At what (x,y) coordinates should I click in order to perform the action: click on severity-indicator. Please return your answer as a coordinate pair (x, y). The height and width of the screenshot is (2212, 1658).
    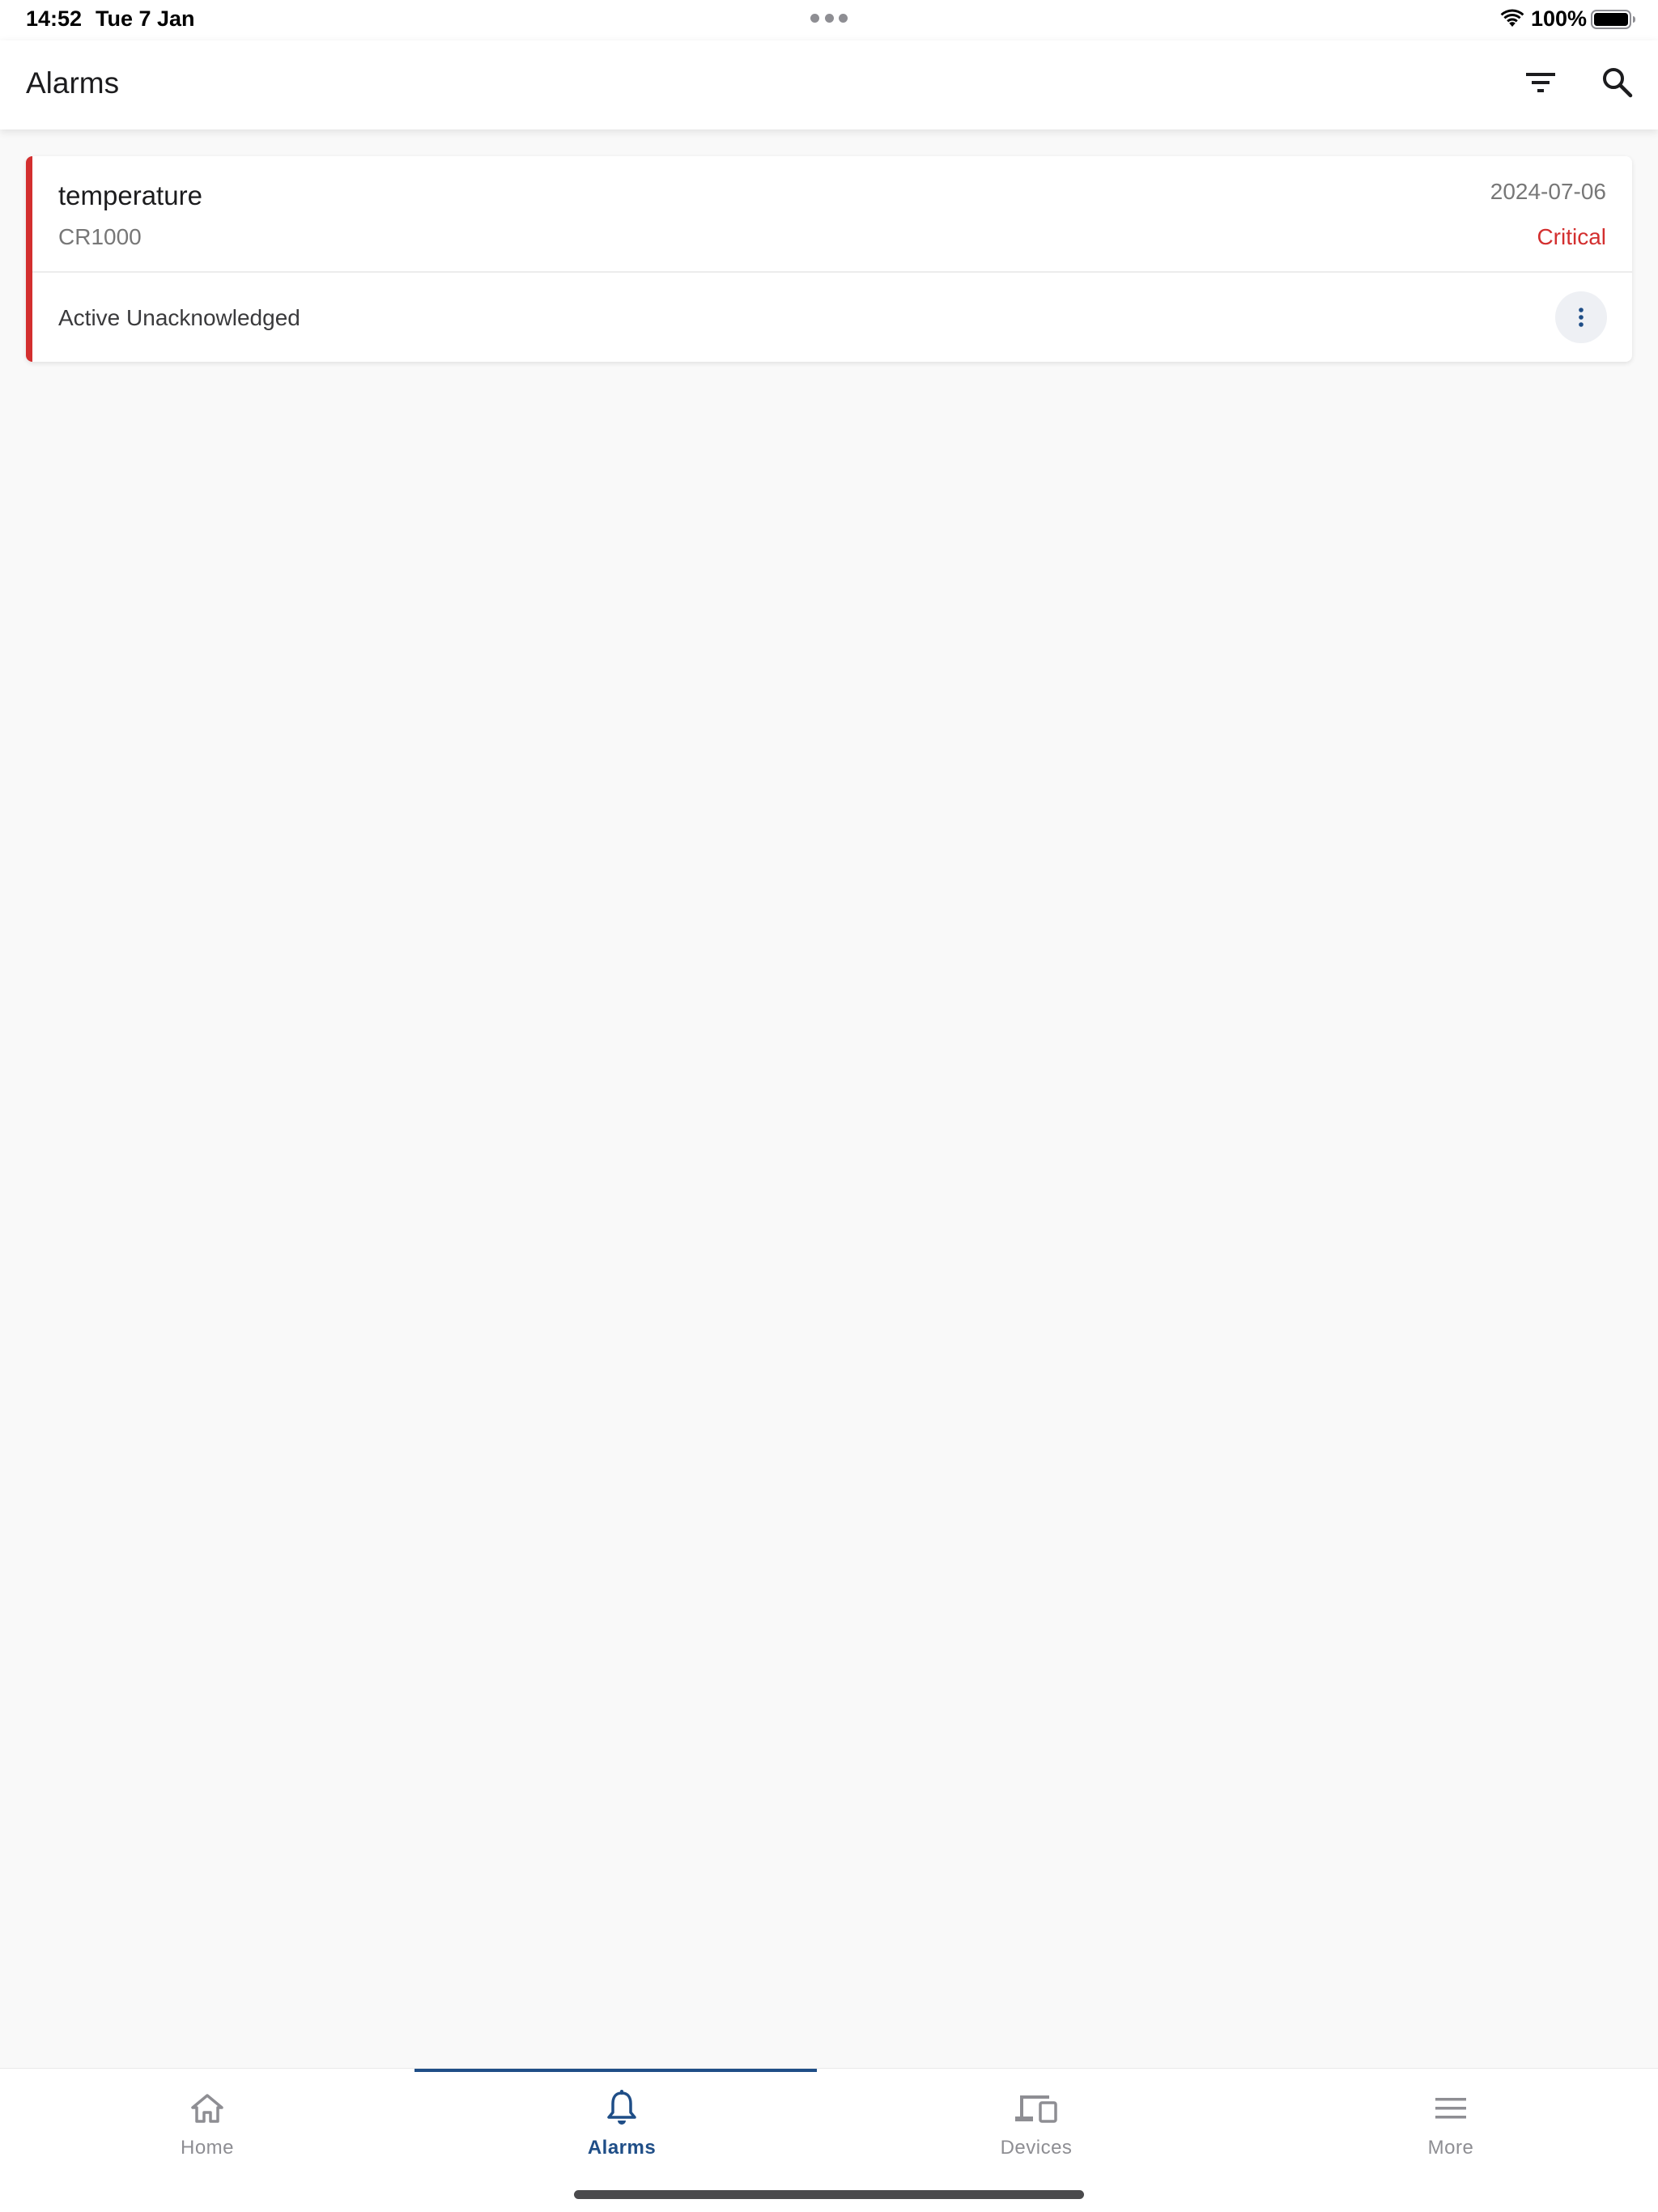
    Looking at the image, I should click on (29, 259).